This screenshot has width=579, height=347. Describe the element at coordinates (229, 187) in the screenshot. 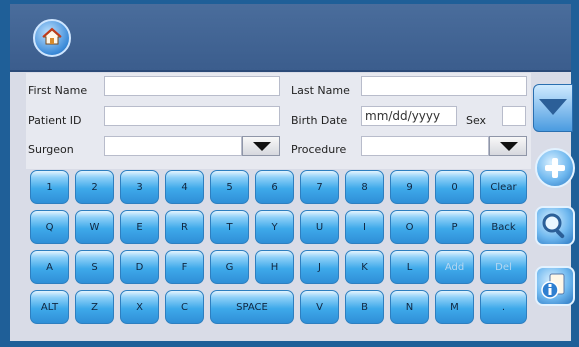

I see `key-5: 5` at that location.